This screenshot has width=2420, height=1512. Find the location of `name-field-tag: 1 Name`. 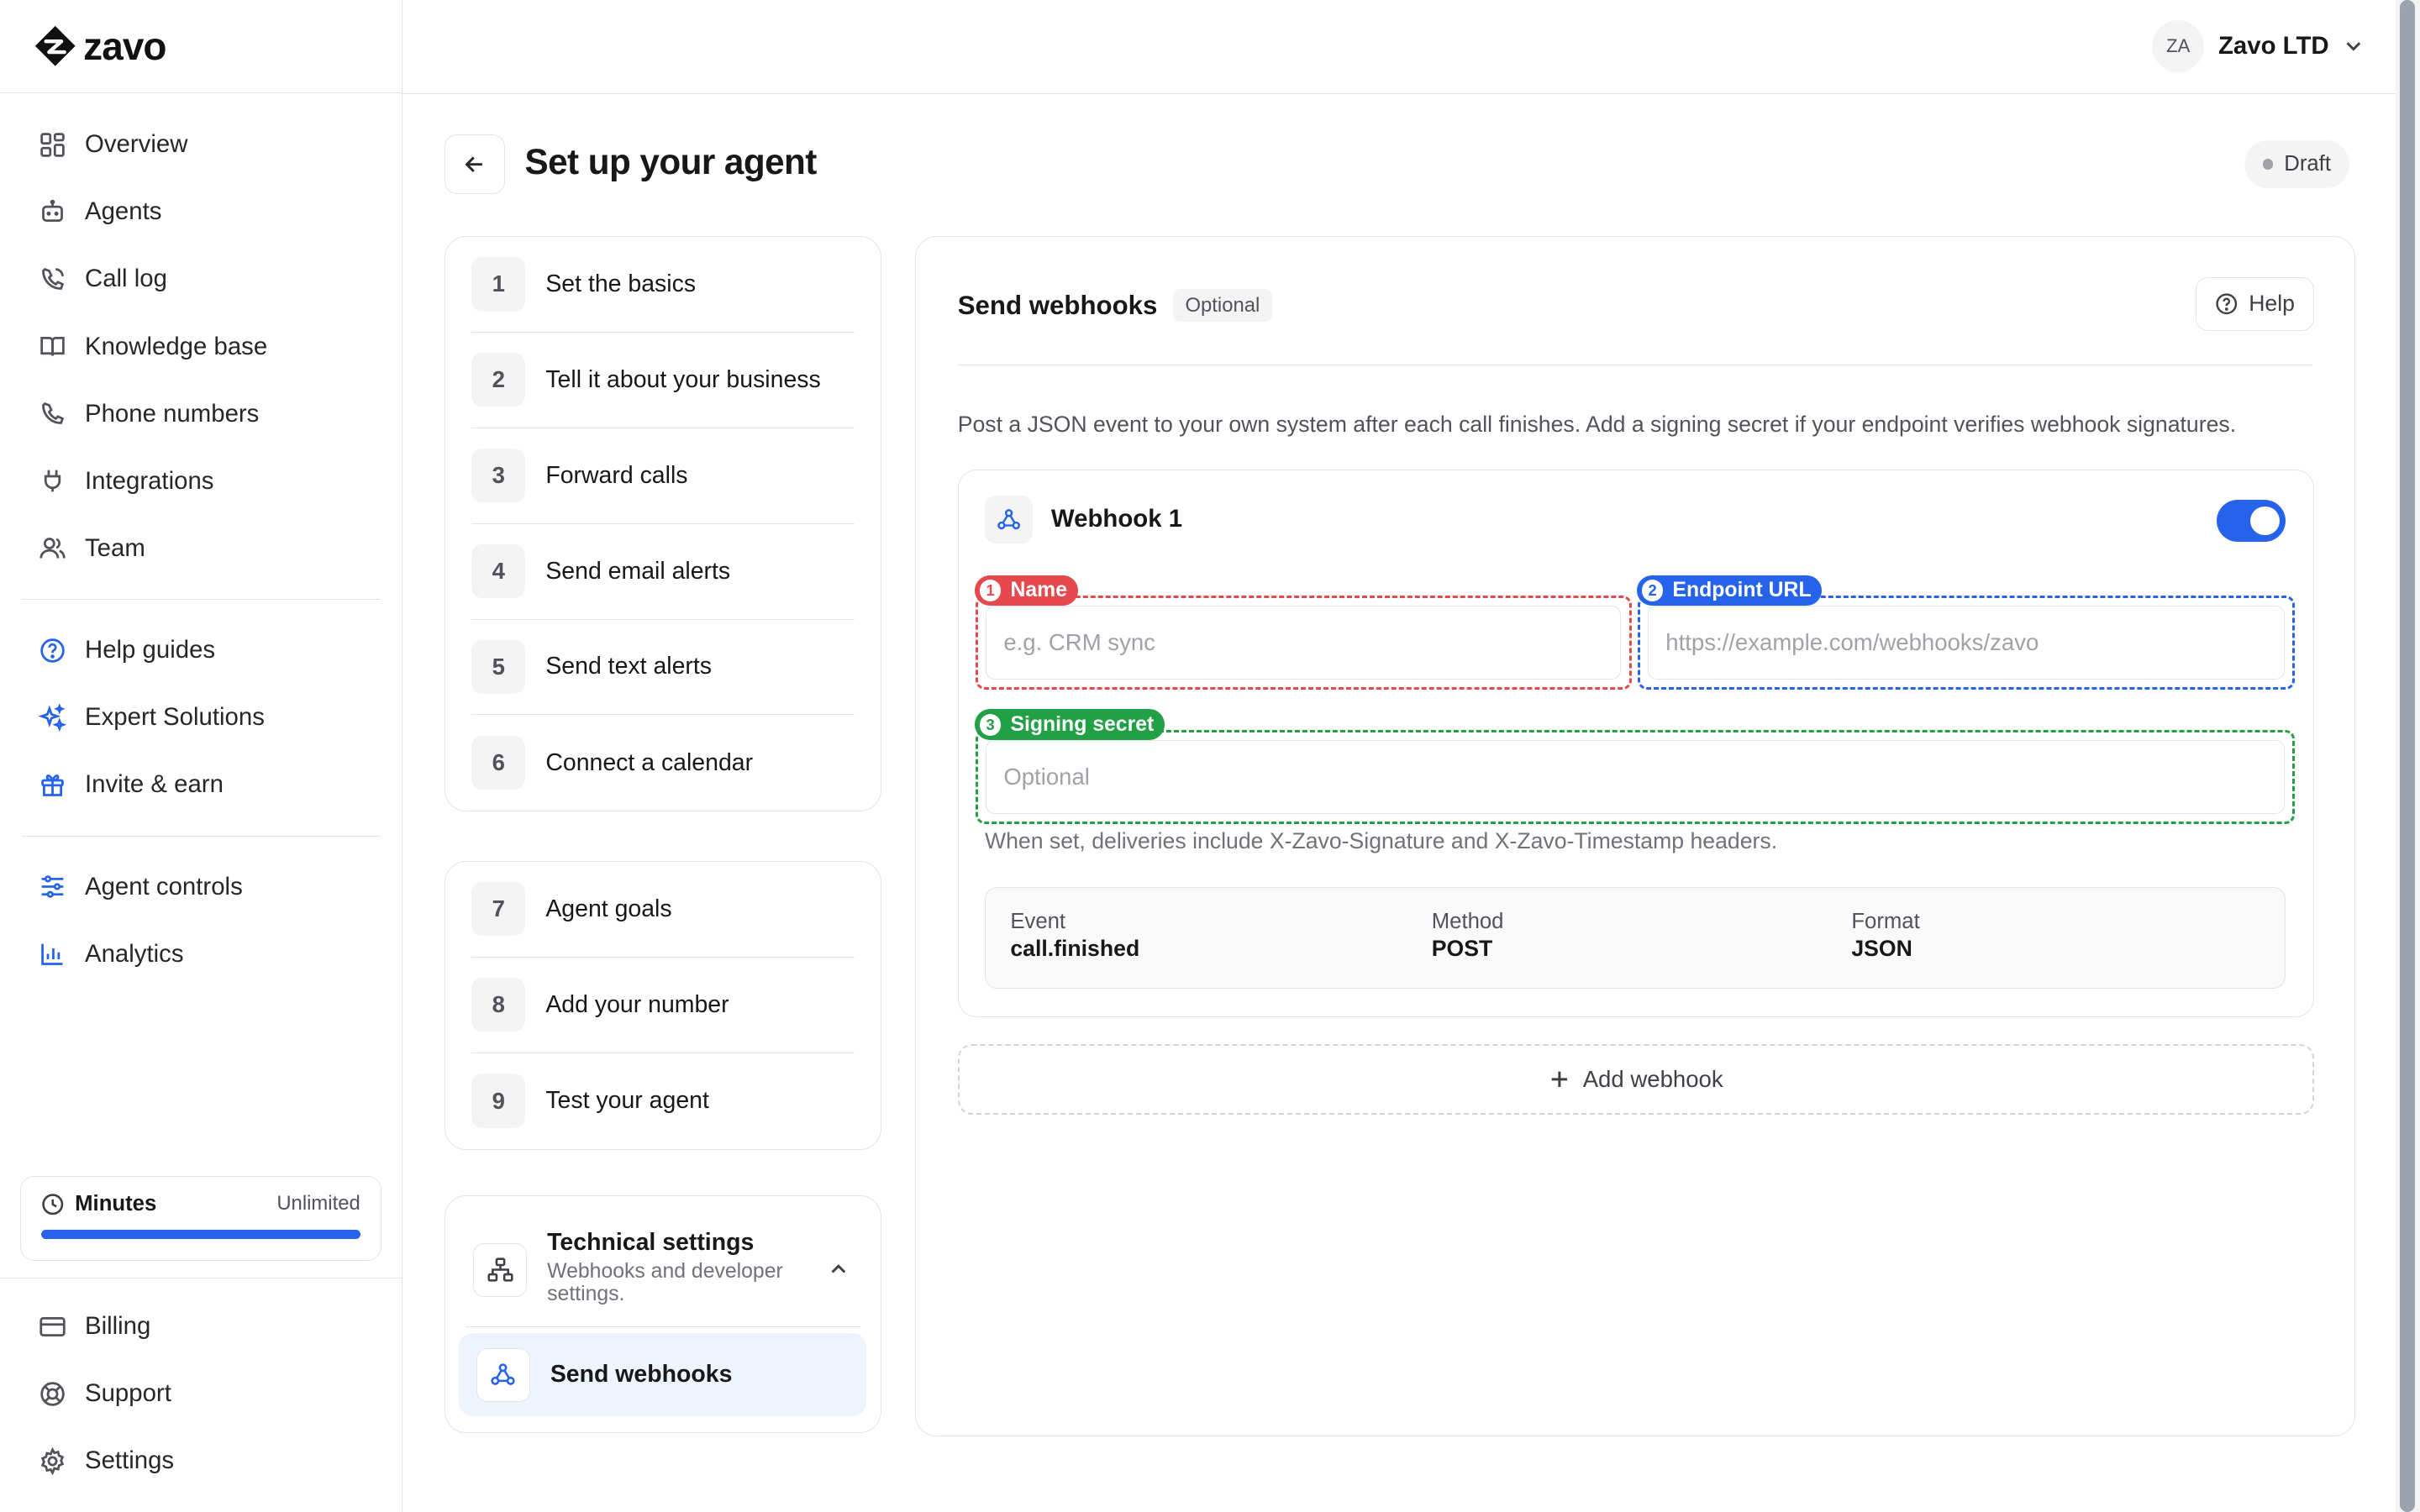

name-field-tag: 1 Name is located at coordinates (1026, 590).